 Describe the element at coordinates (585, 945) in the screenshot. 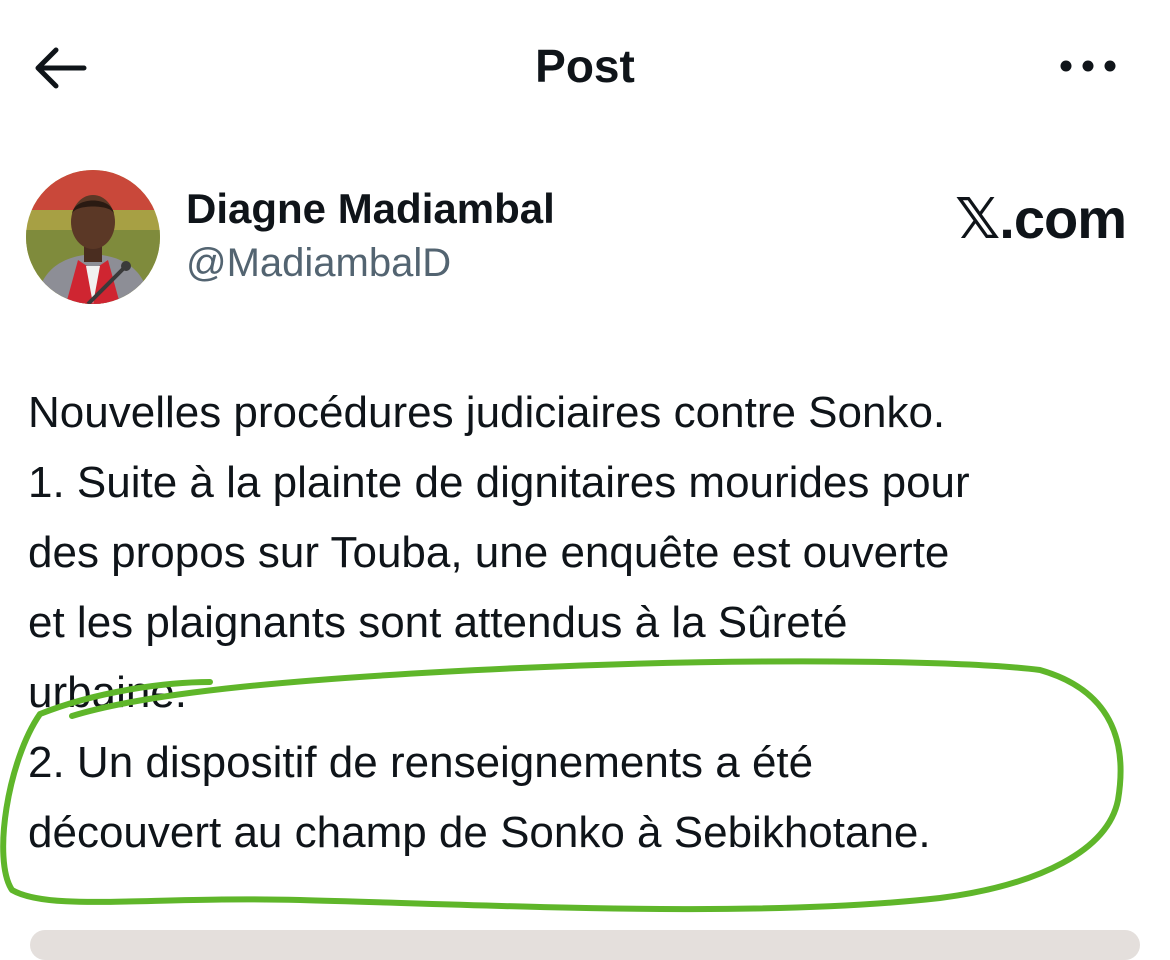

I see `next-card-edge` at that location.